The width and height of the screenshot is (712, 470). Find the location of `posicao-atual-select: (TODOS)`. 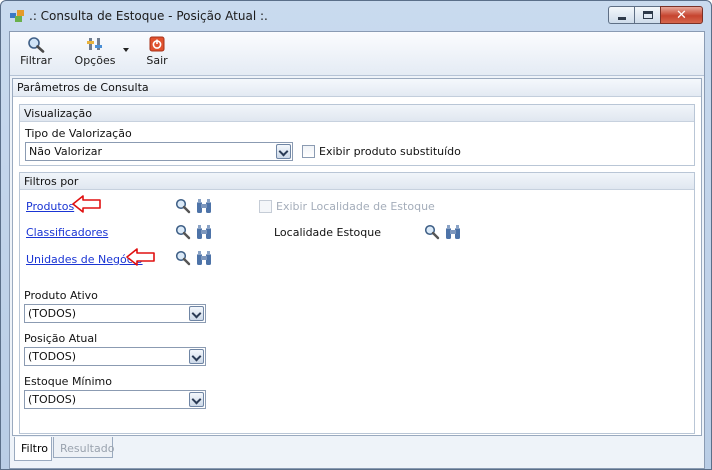

posicao-atual-select: (TODOS) is located at coordinates (115, 356).